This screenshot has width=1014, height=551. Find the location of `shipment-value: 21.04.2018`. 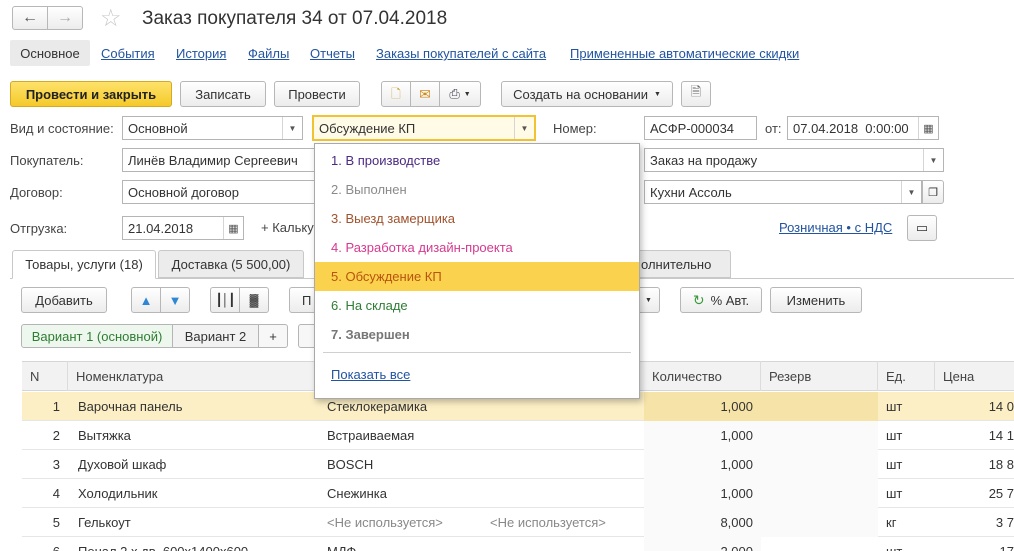

shipment-value: 21.04.2018 is located at coordinates (161, 228).